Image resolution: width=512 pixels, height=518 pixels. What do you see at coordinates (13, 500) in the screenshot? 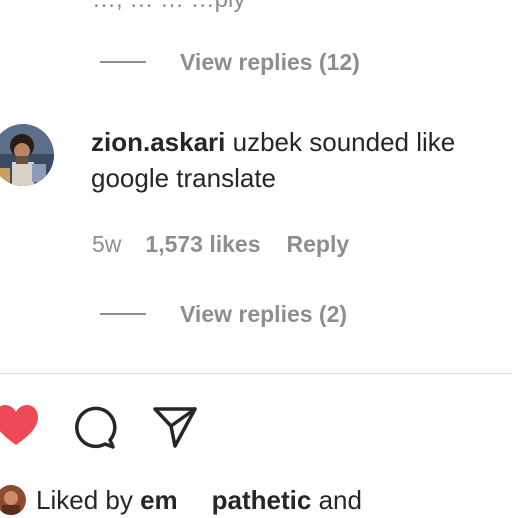
I see `liker-avatar` at bounding box center [13, 500].